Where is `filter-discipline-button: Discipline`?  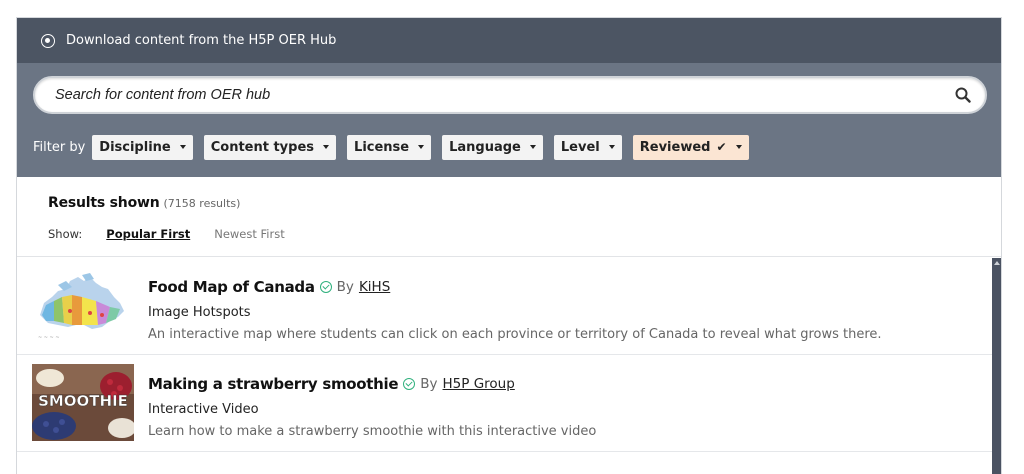 filter-discipline-button: Discipline is located at coordinates (142, 147).